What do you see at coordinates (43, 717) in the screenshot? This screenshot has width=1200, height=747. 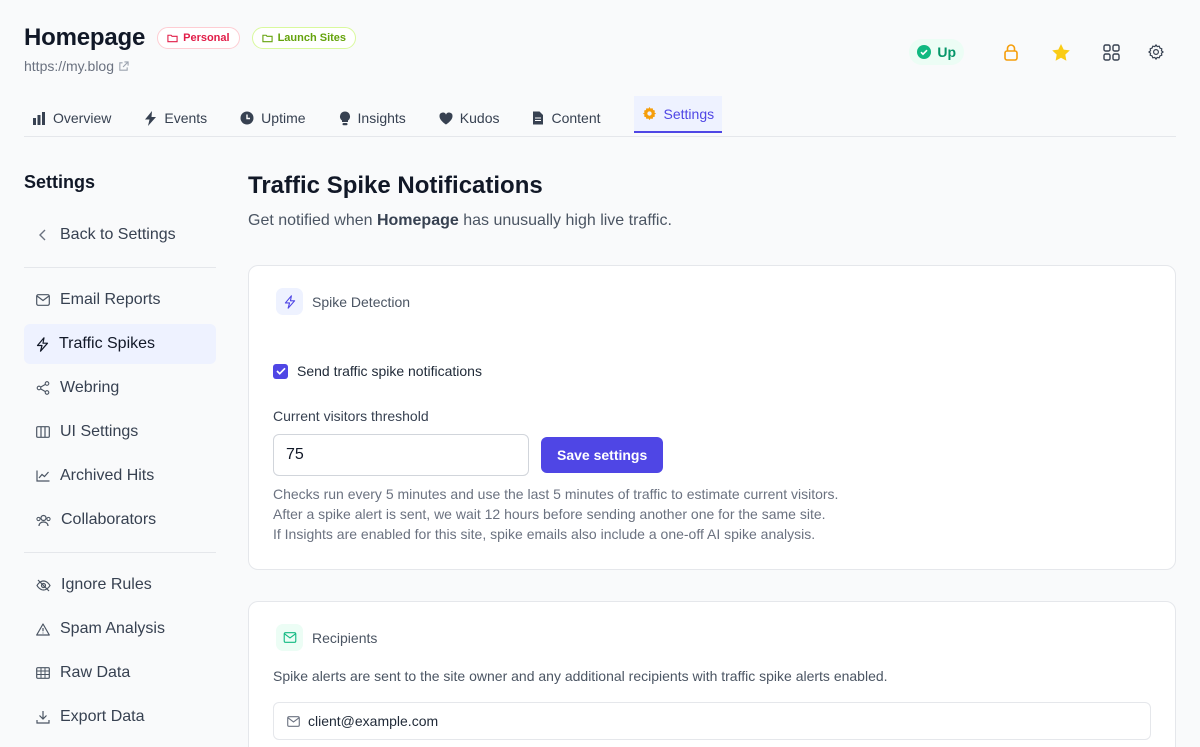 I see `download-icon` at bounding box center [43, 717].